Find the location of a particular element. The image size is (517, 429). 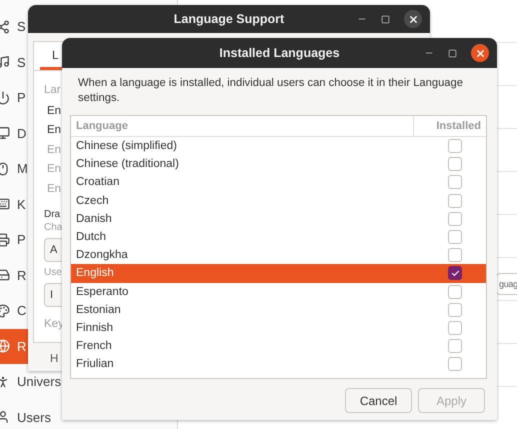

hint-text: Use is located at coordinates (53, 272).